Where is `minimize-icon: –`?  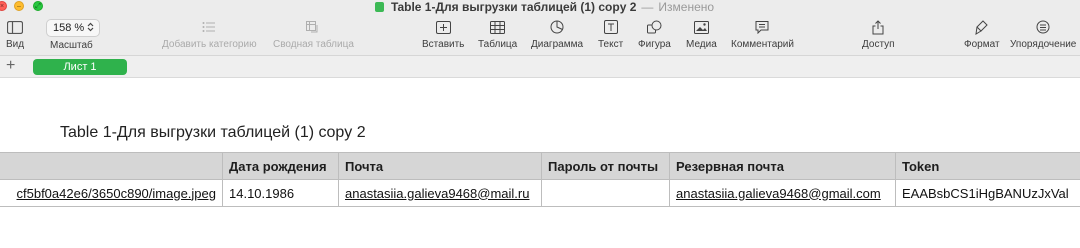
minimize-icon: – is located at coordinates (19, 6).